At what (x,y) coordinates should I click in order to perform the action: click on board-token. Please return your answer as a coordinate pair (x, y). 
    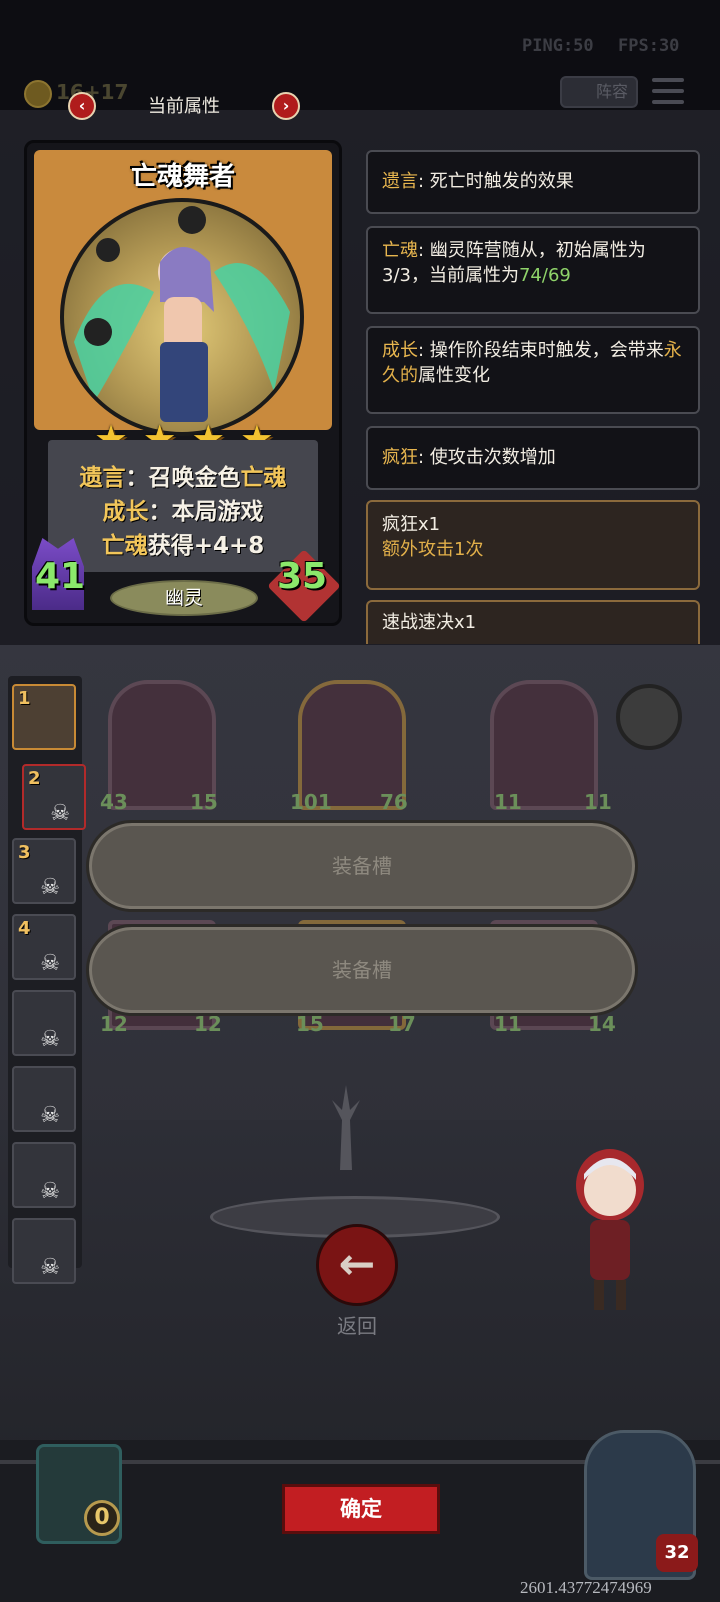
    Looking at the image, I should click on (649, 717).